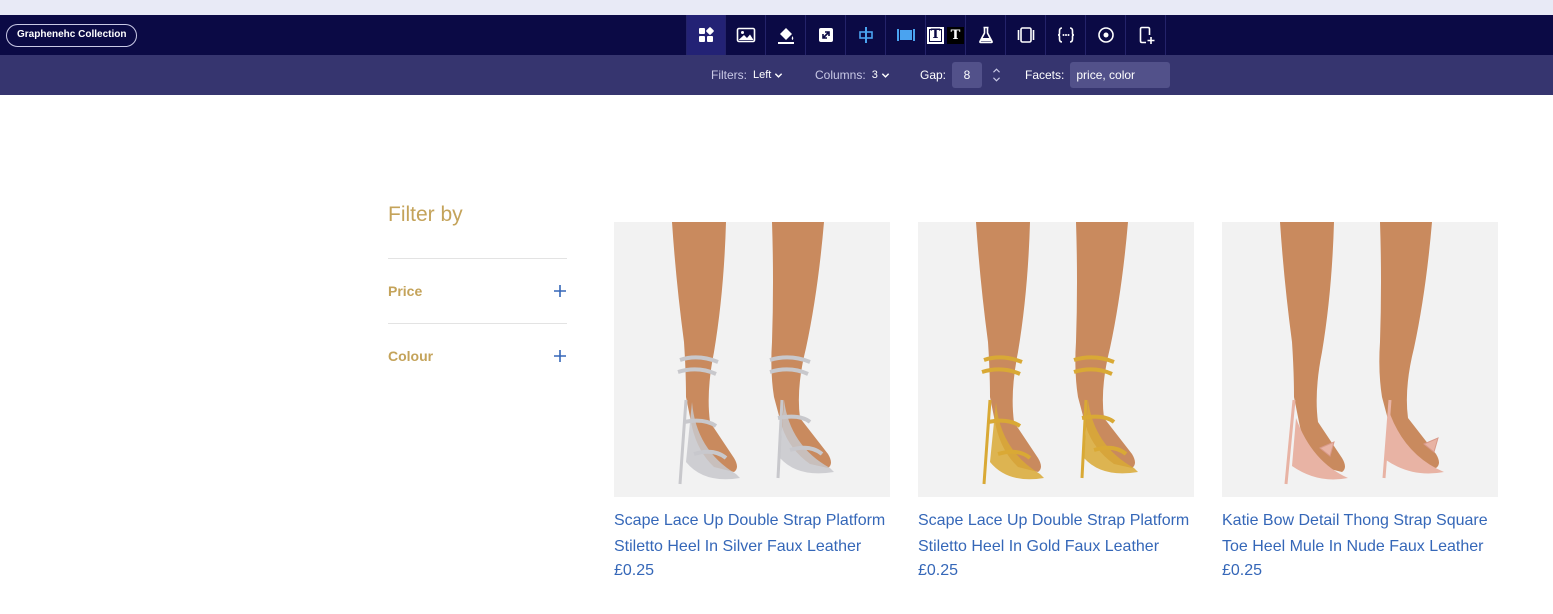 The width and height of the screenshot is (1553, 614). I want to click on image-tool, so click(746, 35).